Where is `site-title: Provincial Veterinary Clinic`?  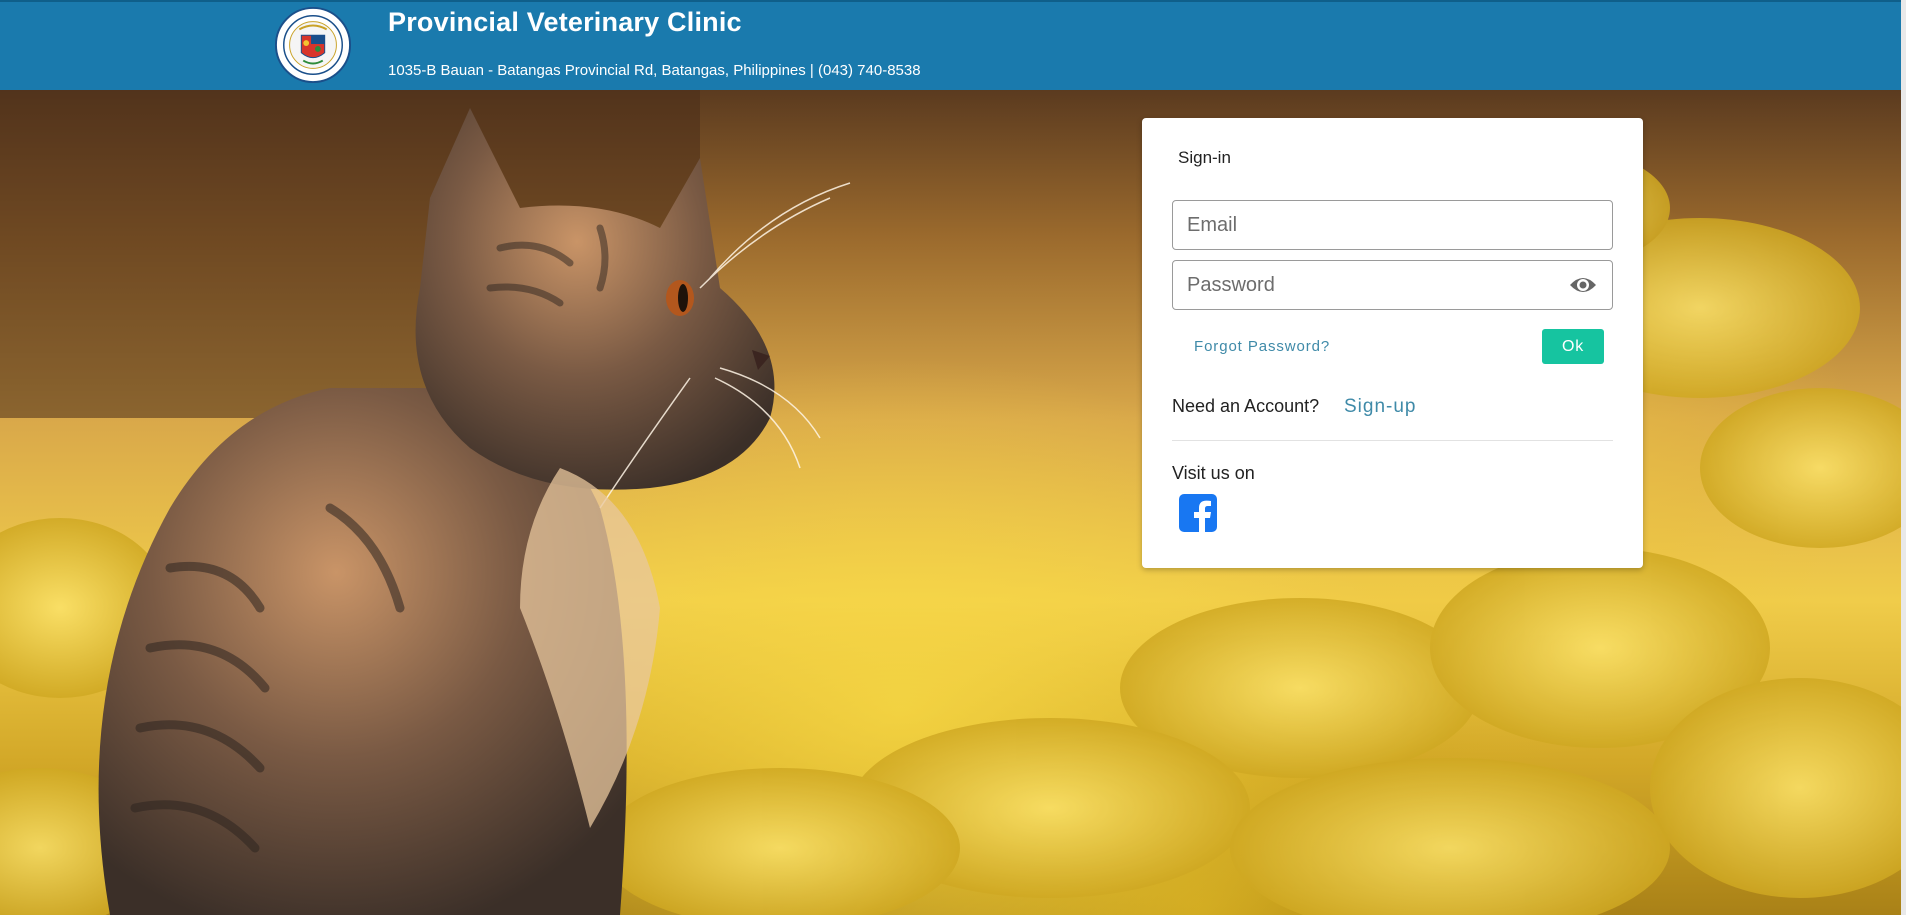
site-title: Provincial Veterinary Clinic is located at coordinates (565, 22).